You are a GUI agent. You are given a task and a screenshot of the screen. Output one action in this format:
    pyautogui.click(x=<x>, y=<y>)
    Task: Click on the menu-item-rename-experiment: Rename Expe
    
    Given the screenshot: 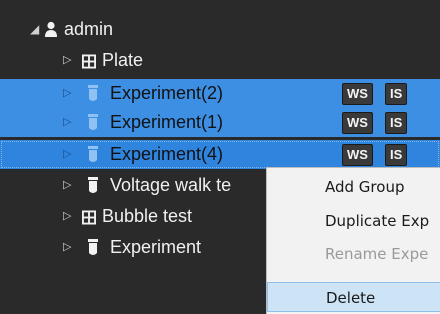 What is the action you would take?
    pyautogui.click(x=353, y=254)
    